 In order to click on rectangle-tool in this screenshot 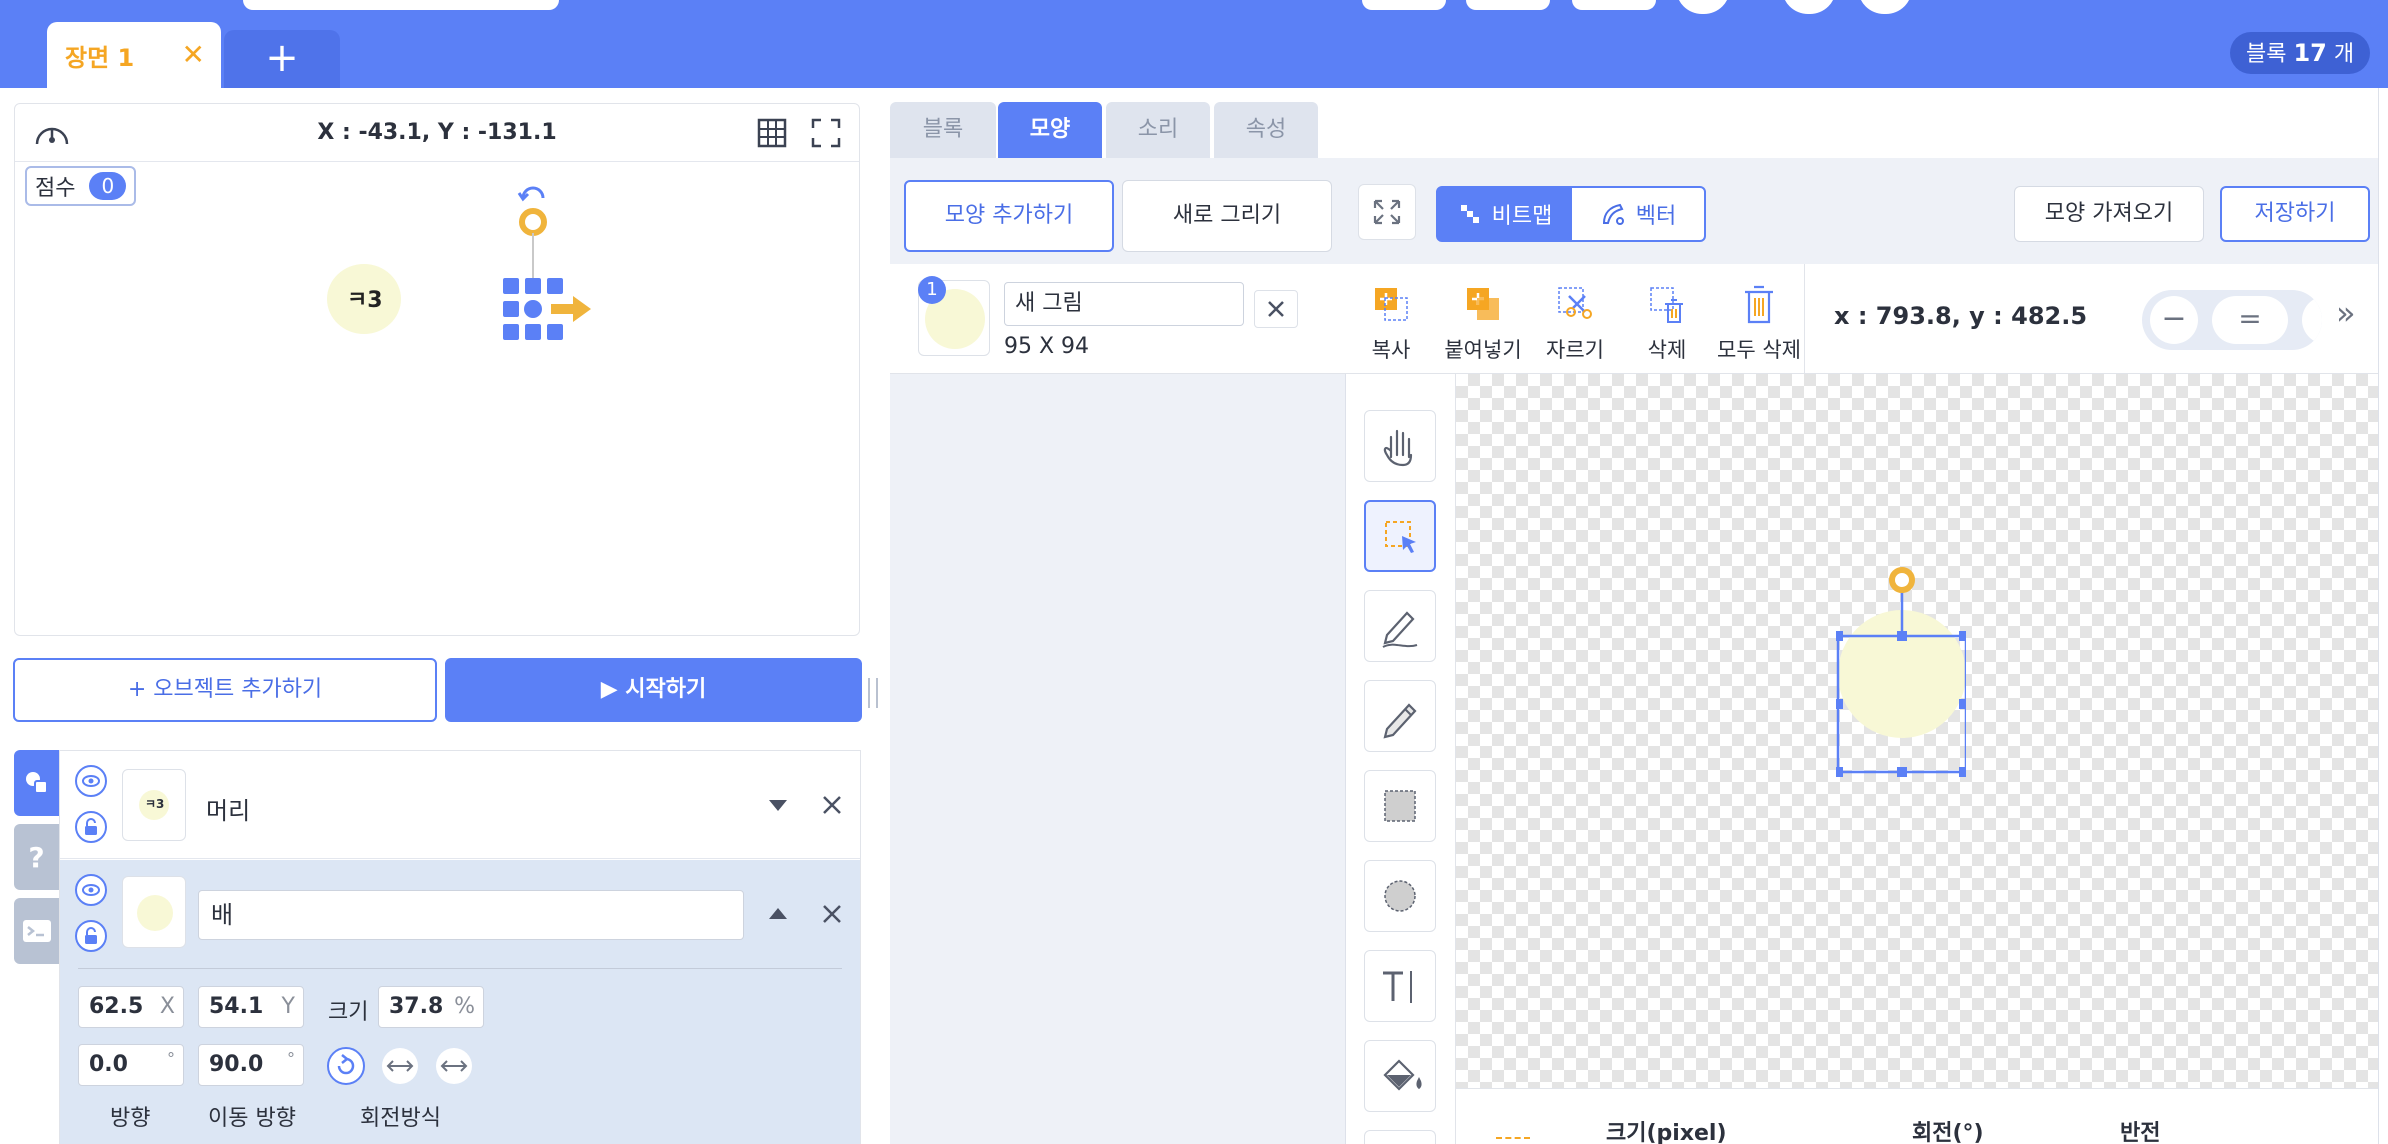, I will do `click(1400, 806)`.